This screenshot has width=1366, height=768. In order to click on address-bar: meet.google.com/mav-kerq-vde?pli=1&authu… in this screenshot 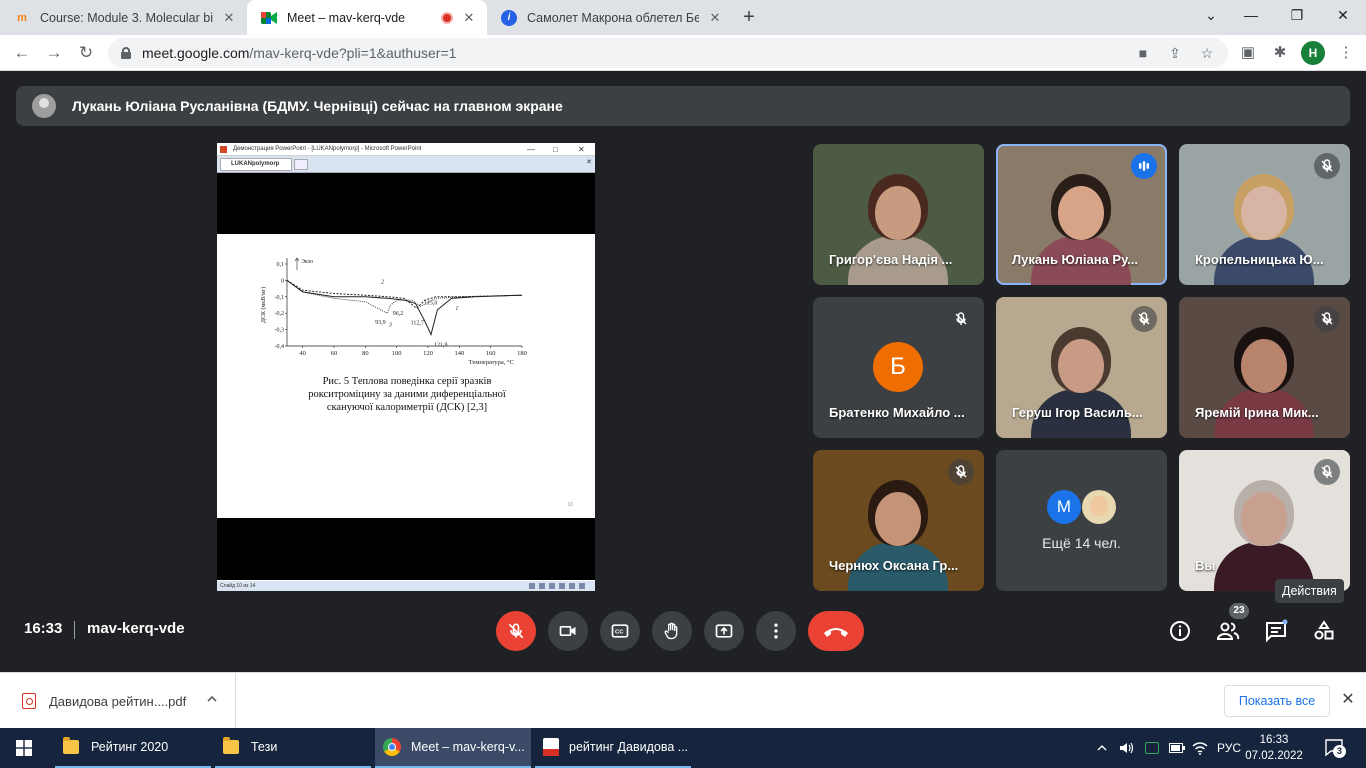, I will do `click(668, 53)`.